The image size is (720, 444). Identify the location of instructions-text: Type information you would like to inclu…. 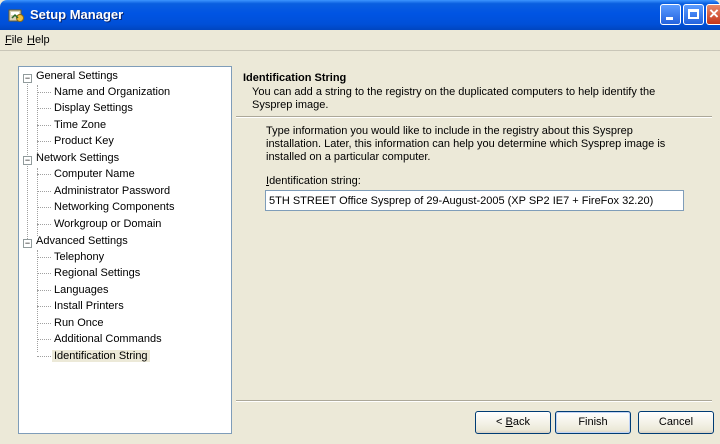
(466, 144).